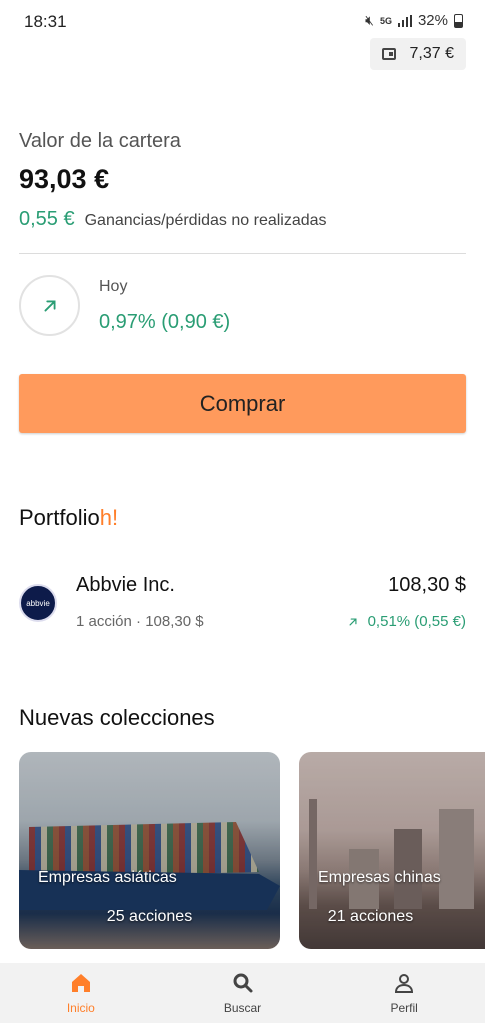 The image size is (485, 1023). I want to click on unrealized-gains-amount: 0,55 €, so click(47, 219).